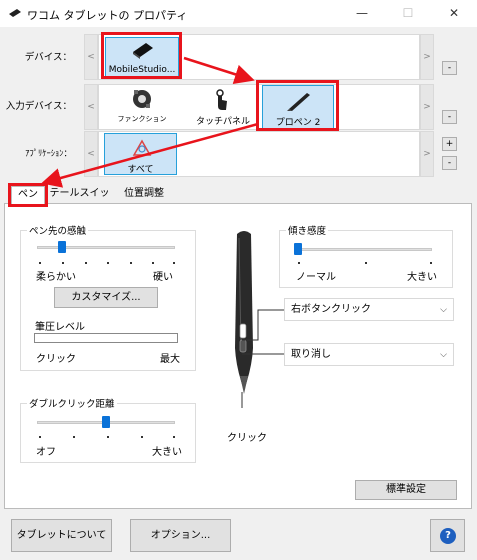  I want to click on double-click-min-label: オフ, so click(46, 452).